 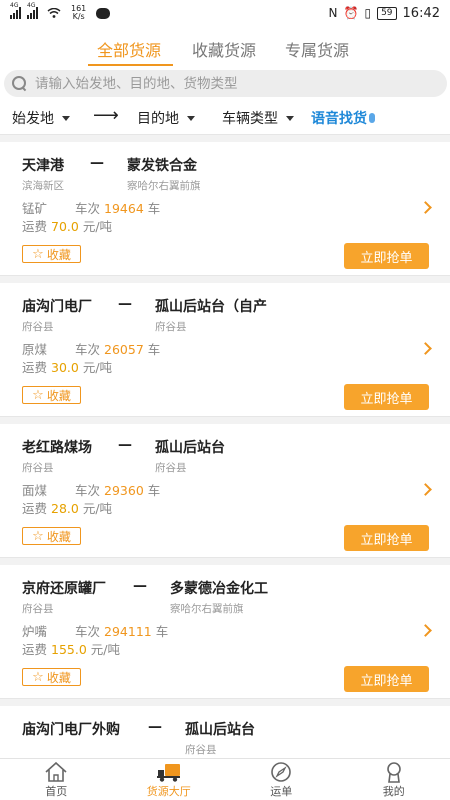 I want to click on origin-district: 滨海新区, so click(x=43, y=186).